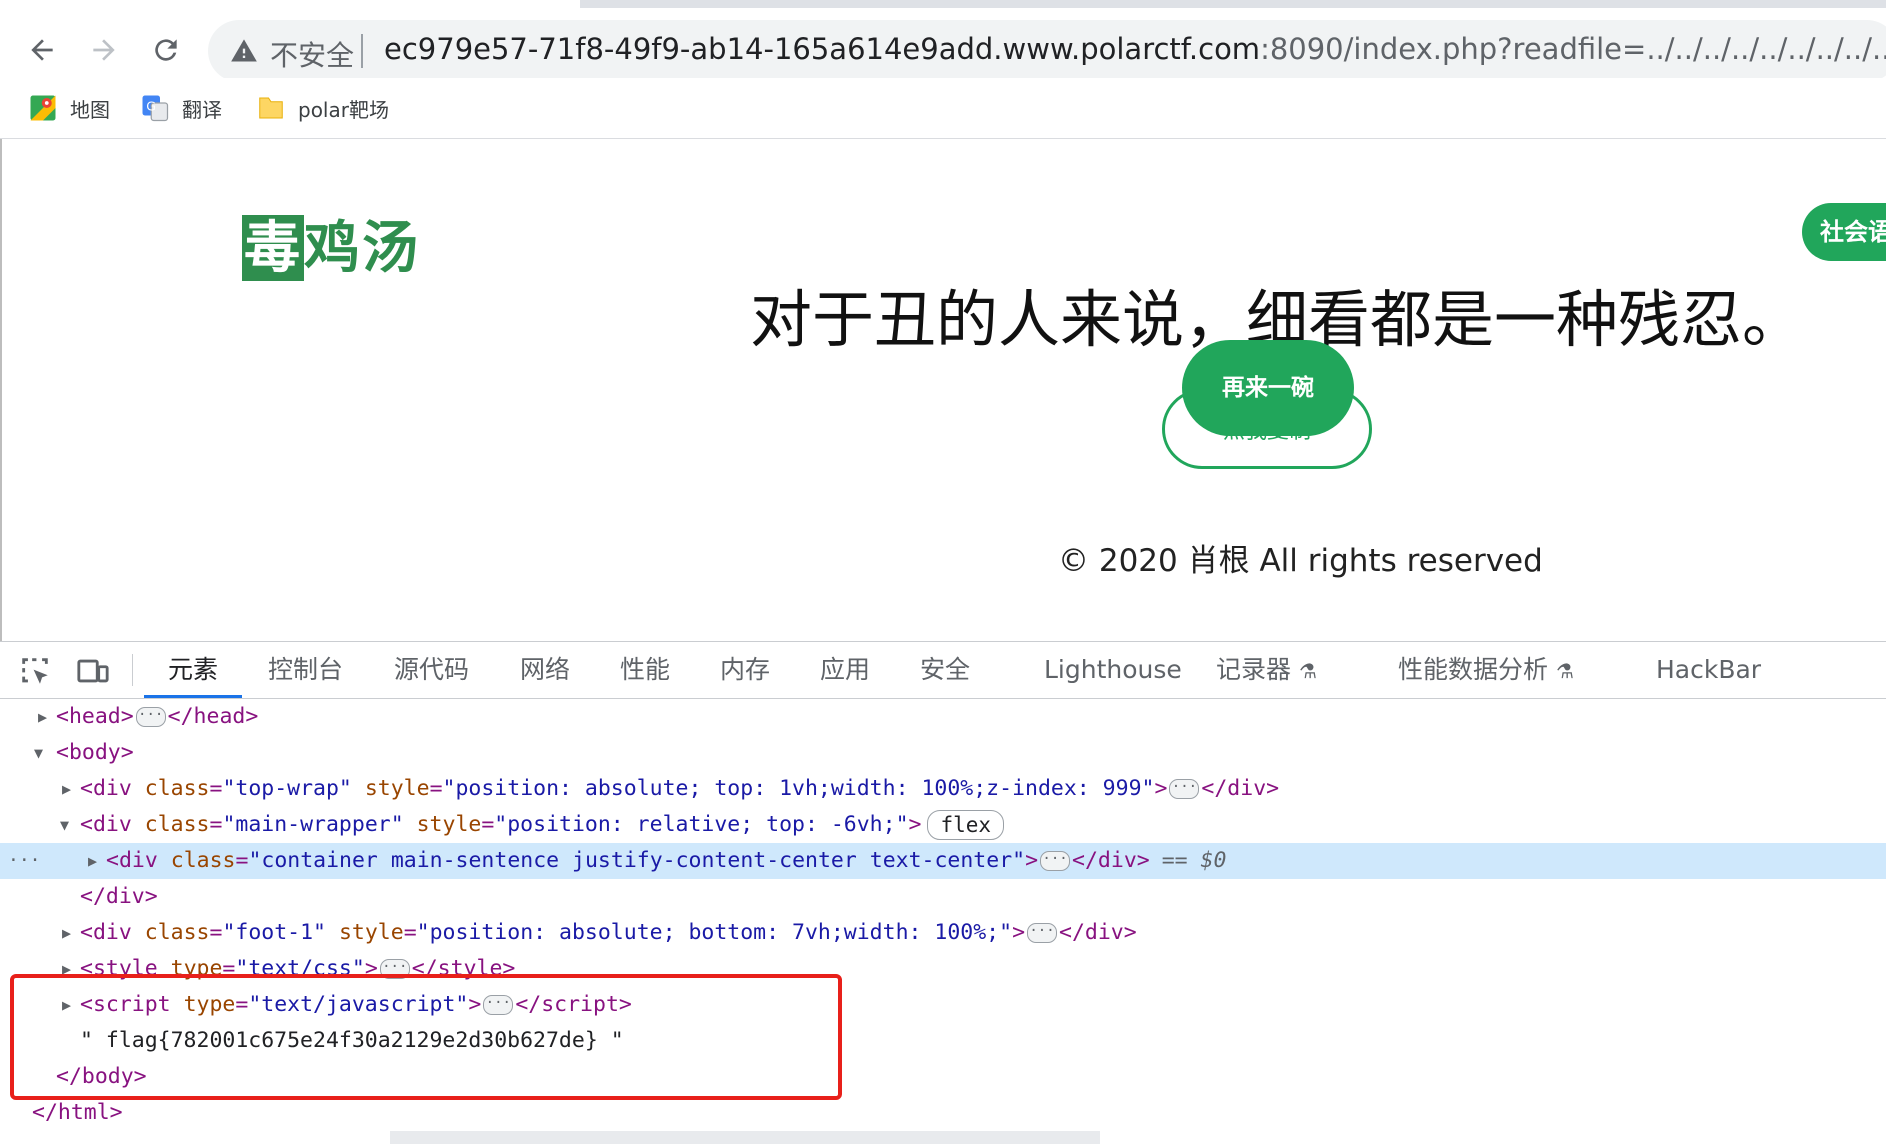 This screenshot has width=1886, height=1145. What do you see at coordinates (362, 51) in the screenshot?
I see `omnibox-separator` at bounding box center [362, 51].